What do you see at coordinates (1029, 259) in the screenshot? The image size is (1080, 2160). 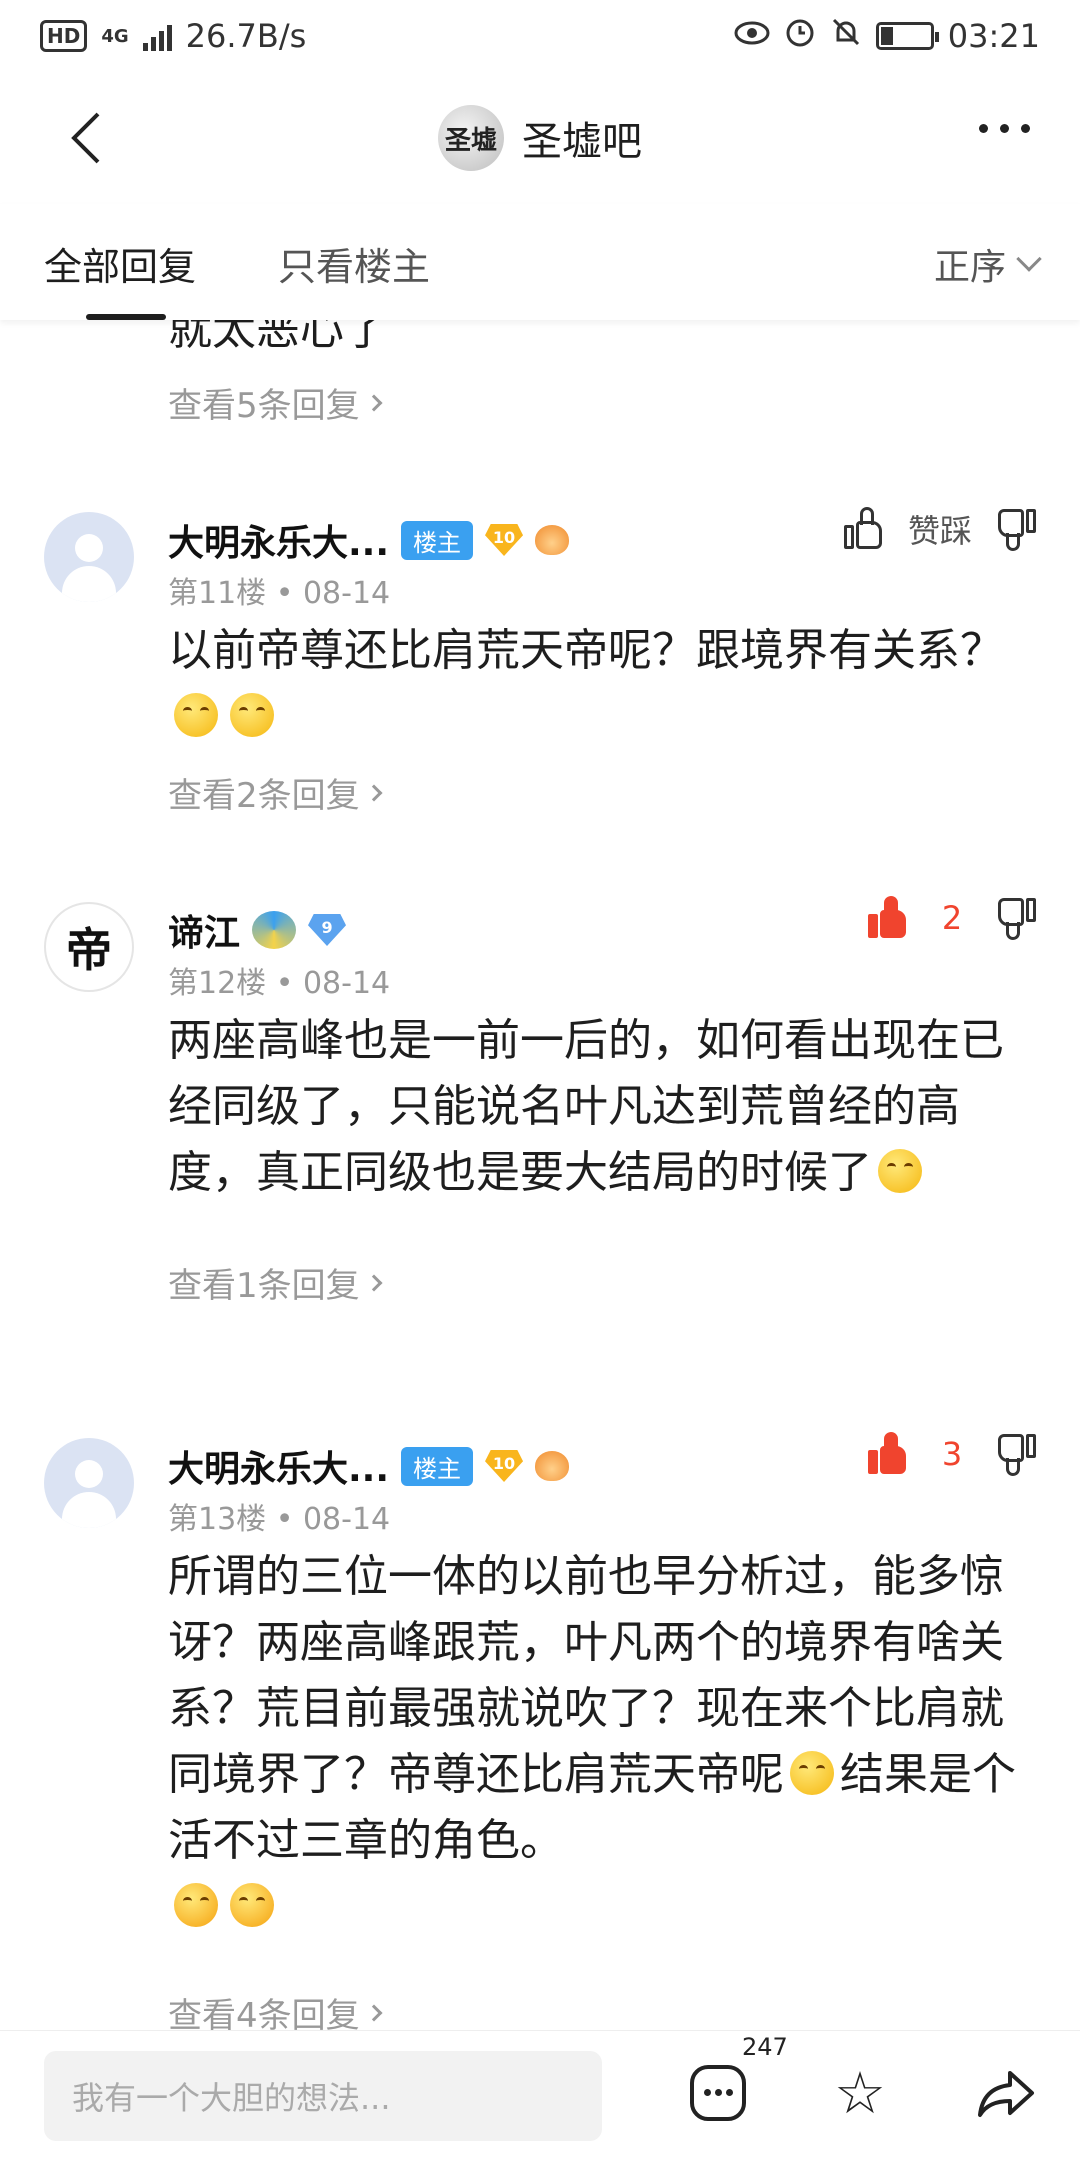 I see `chevron-down-icon` at bounding box center [1029, 259].